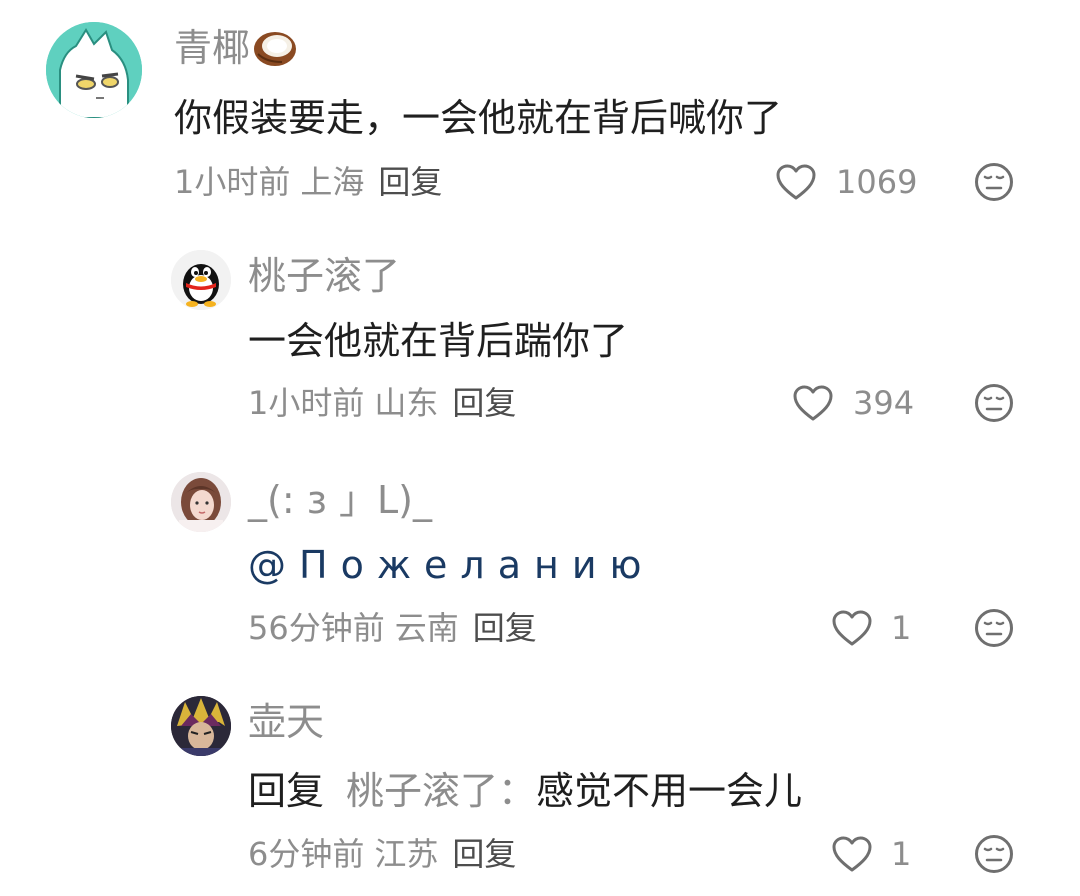 The width and height of the screenshot is (1080, 896). Describe the element at coordinates (441, 791) in the screenshot. I see `reply-target-username: 桃子滚了：` at that location.